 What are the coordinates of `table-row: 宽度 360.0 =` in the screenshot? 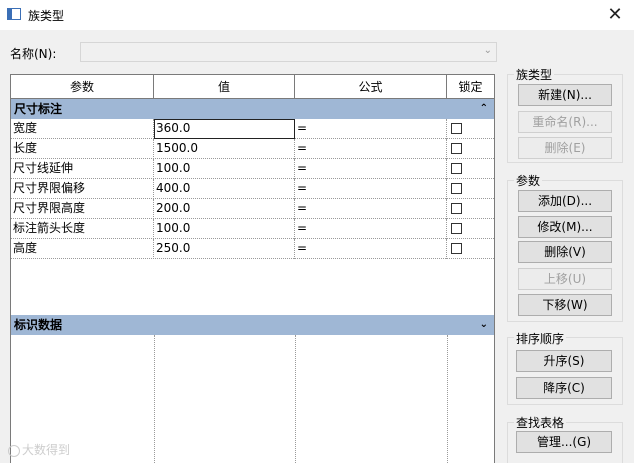 It's located at (252, 129).